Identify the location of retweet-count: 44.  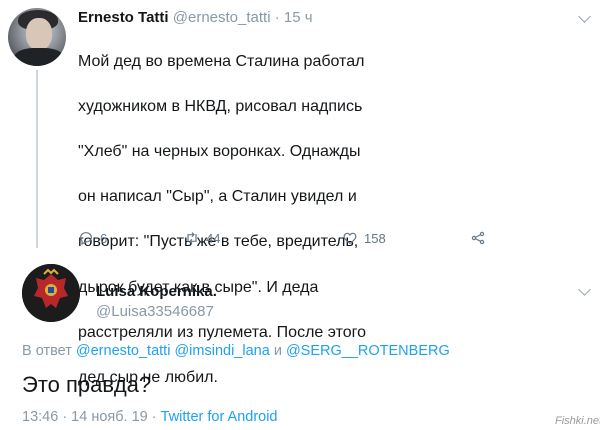
(213, 238).